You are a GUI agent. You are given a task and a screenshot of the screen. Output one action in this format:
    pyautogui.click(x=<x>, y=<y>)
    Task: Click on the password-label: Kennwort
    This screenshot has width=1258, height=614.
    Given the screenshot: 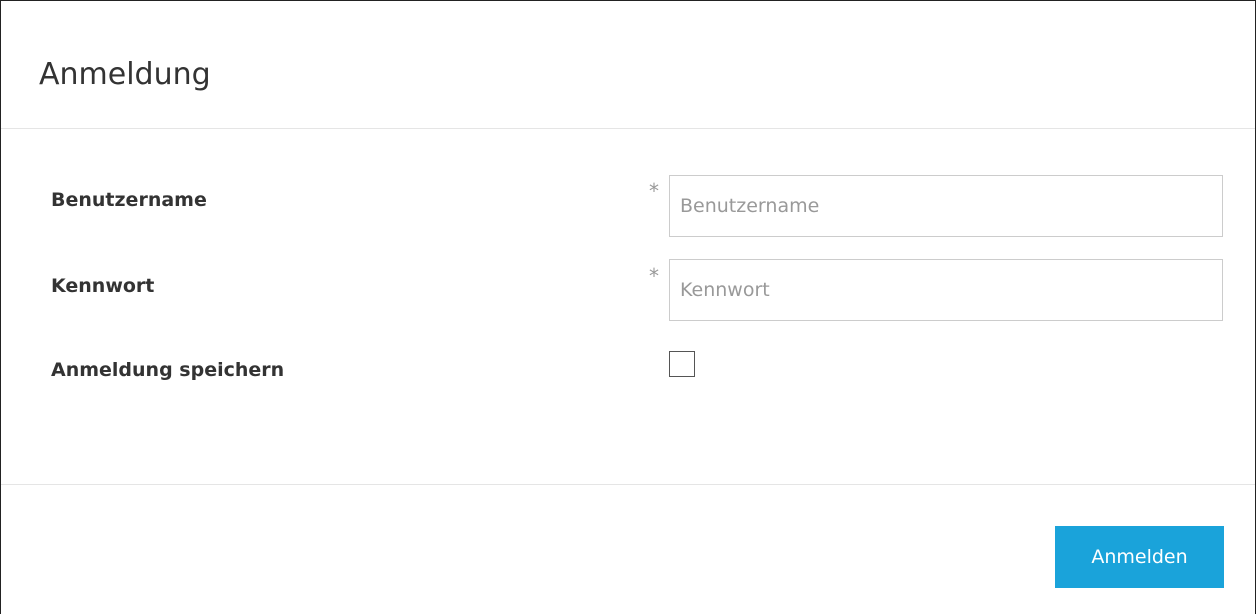 What is the action you would take?
    pyautogui.click(x=103, y=286)
    